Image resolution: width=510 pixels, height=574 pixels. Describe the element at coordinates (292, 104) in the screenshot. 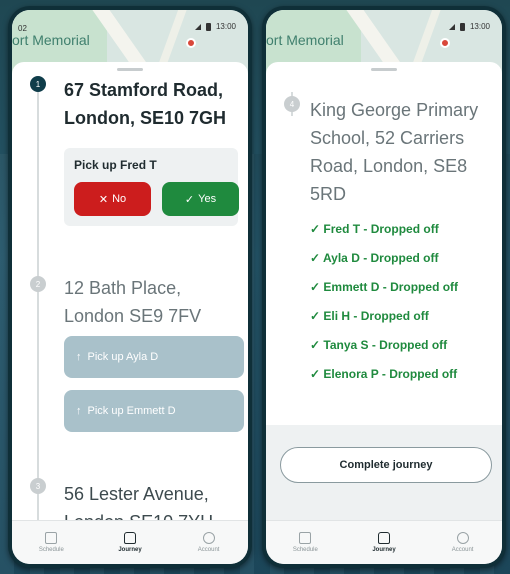

I see `stop-number-4: 4` at that location.